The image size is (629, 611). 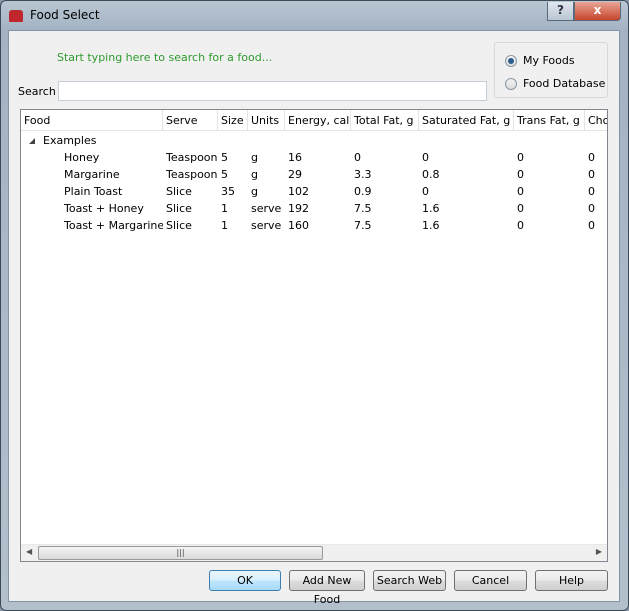 I want to click on search-web-button: Search Web, so click(x=409, y=580).